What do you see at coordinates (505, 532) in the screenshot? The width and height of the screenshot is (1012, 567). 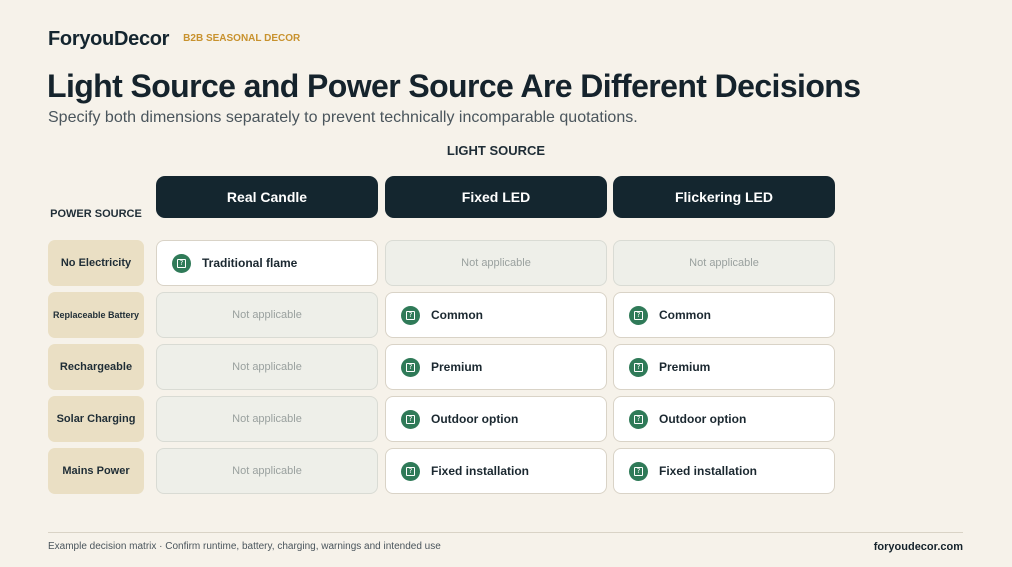 I see `footer-divider` at bounding box center [505, 532].